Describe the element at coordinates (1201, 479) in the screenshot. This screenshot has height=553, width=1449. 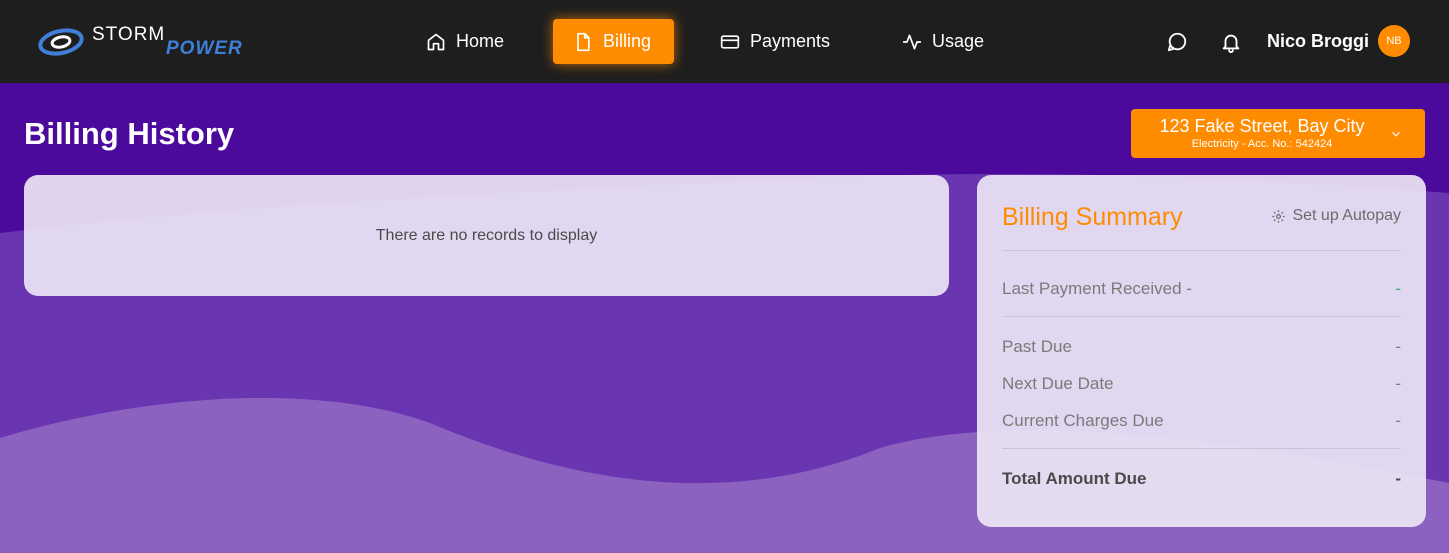
I see `total-amount-due-row: Total Amount Due -` at that location.